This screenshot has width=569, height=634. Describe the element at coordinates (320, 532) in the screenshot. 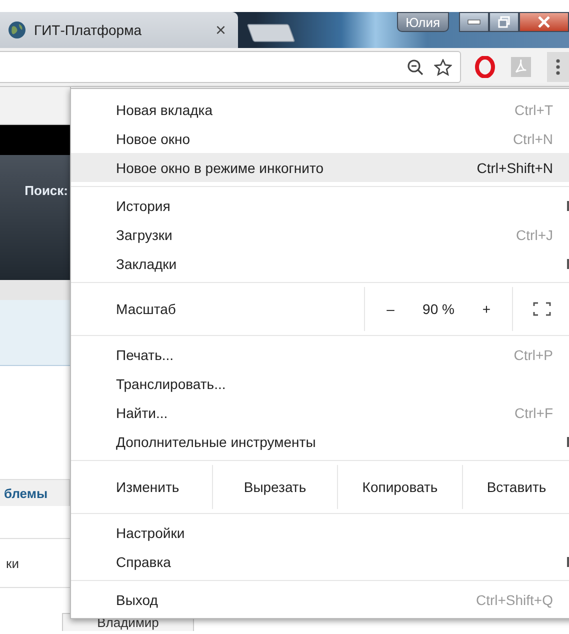

I see `menu-item: Настройки` at that location.